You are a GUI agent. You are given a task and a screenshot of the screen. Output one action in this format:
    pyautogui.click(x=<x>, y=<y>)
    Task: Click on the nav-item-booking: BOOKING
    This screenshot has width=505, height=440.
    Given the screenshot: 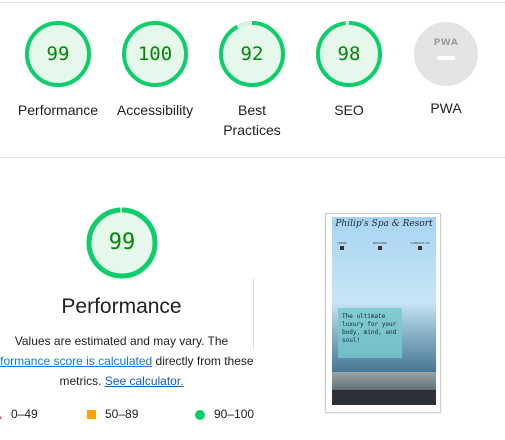 What is the action you would take?
    pyautogui.click(x=380, y=245)
    